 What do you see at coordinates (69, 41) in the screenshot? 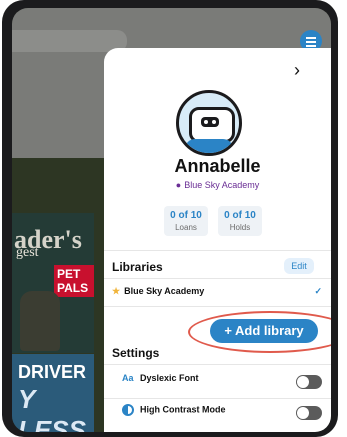
I see `search-bar` at bounding box center [69, 41].